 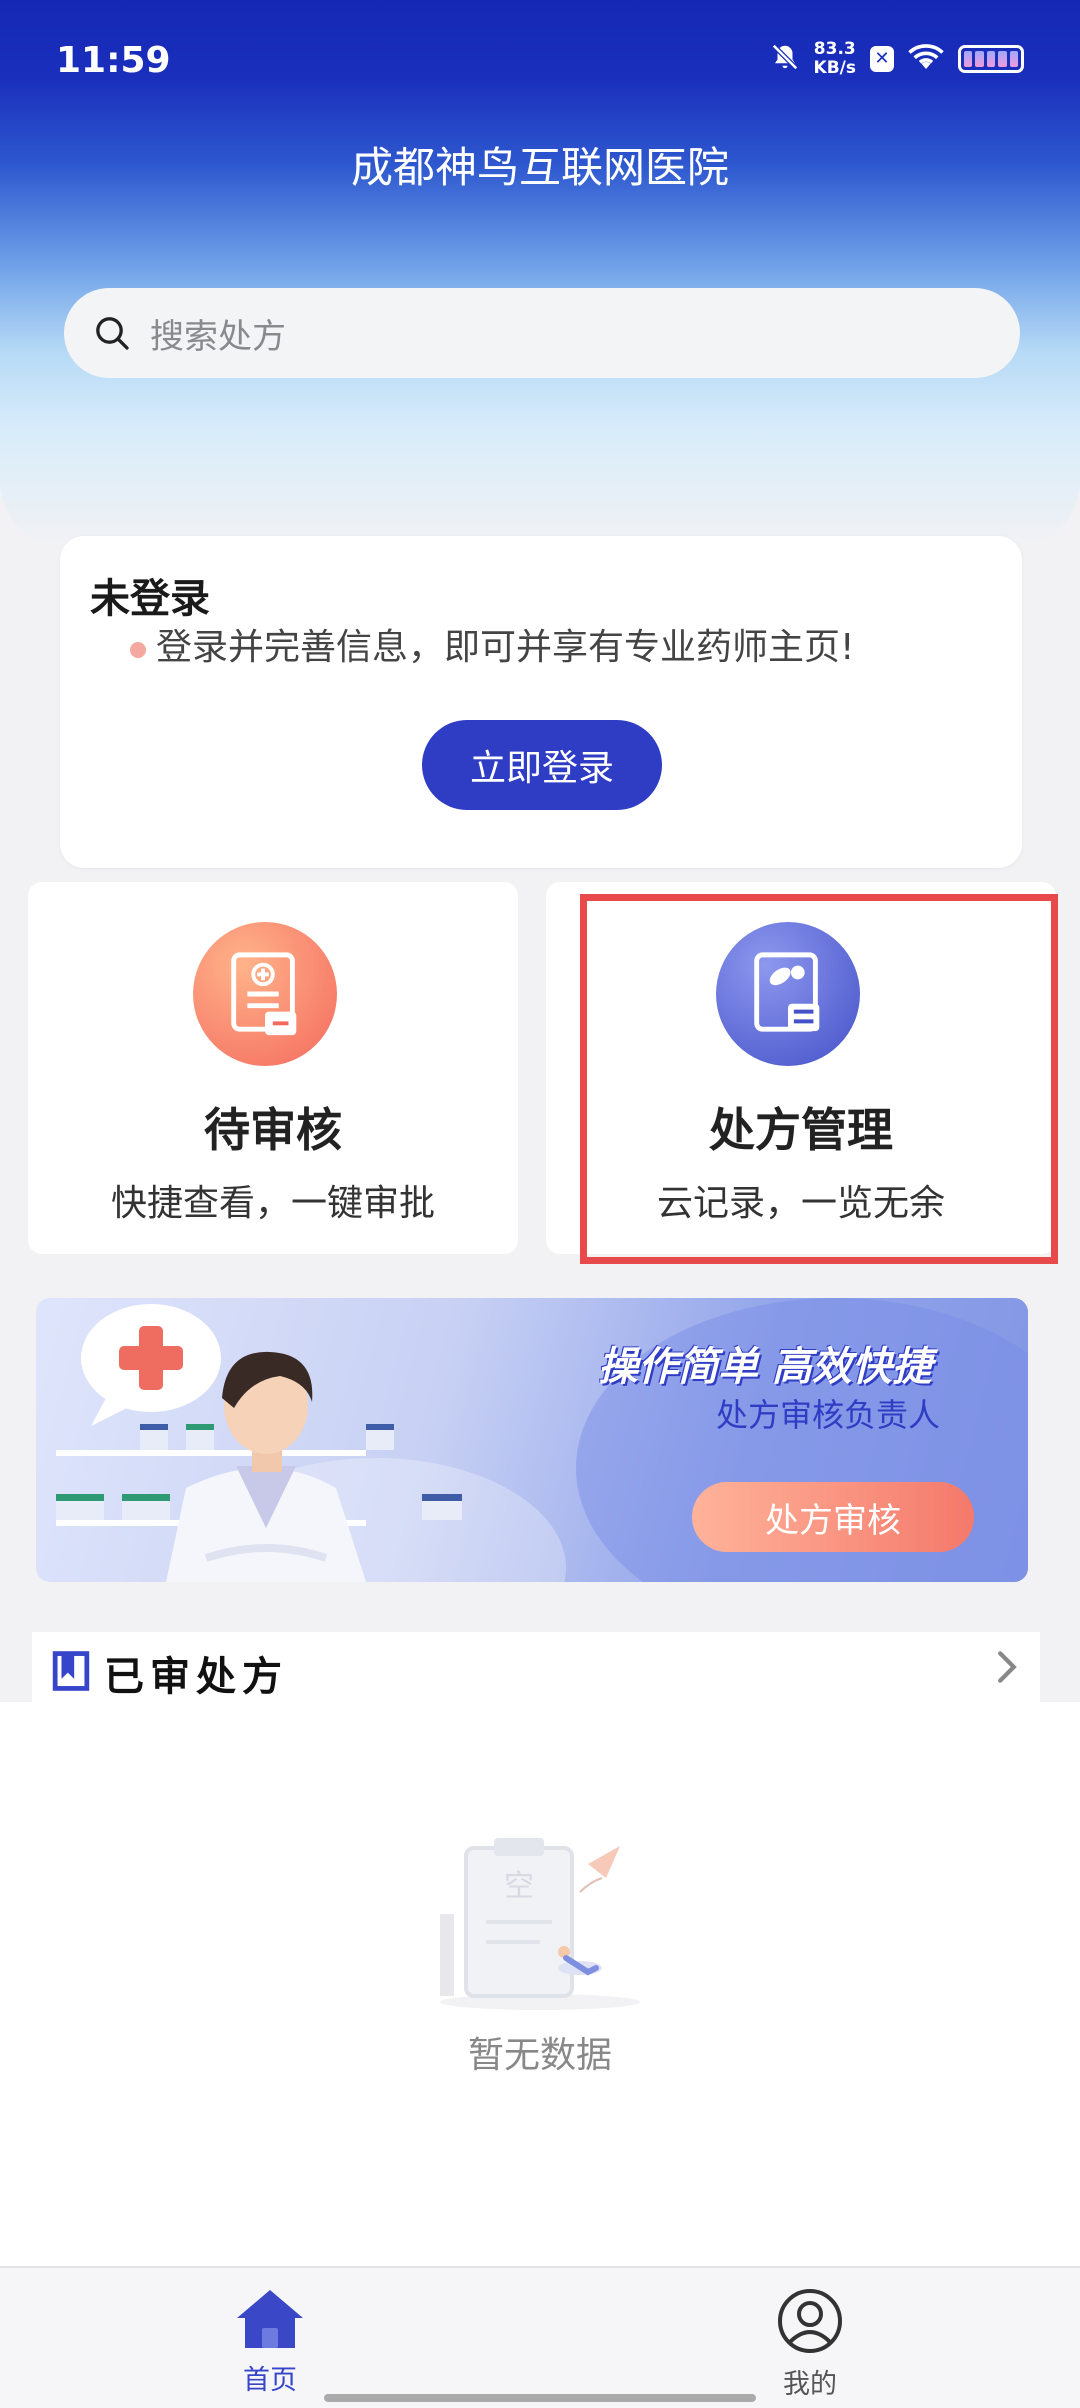 What do you see at coordinates (112, 333) in the screenshot?
I see `search-icon` at bounding box center [112, 333].